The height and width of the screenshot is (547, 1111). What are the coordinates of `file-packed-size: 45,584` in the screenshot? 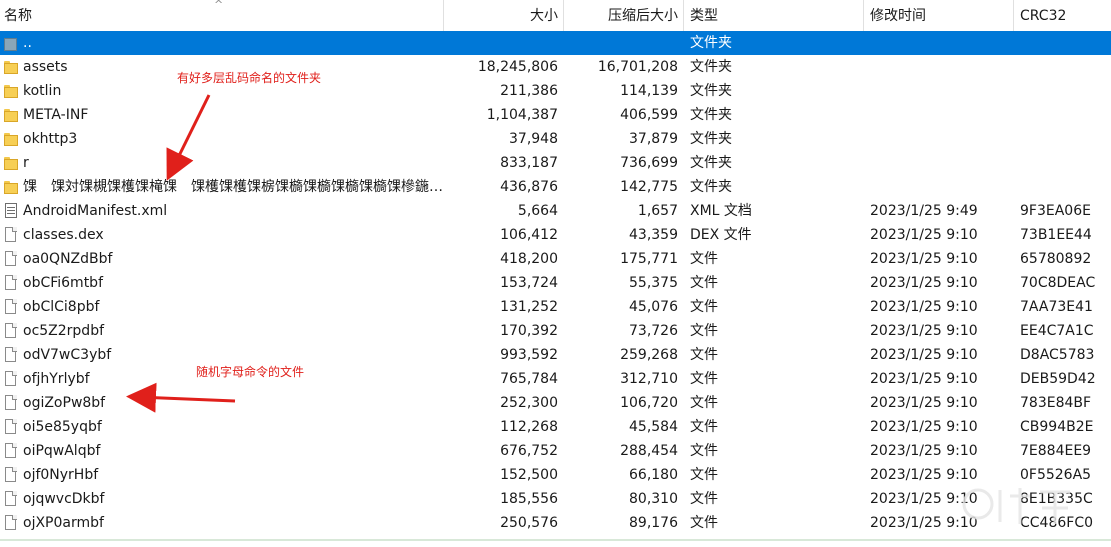 It's located at (653, 427).